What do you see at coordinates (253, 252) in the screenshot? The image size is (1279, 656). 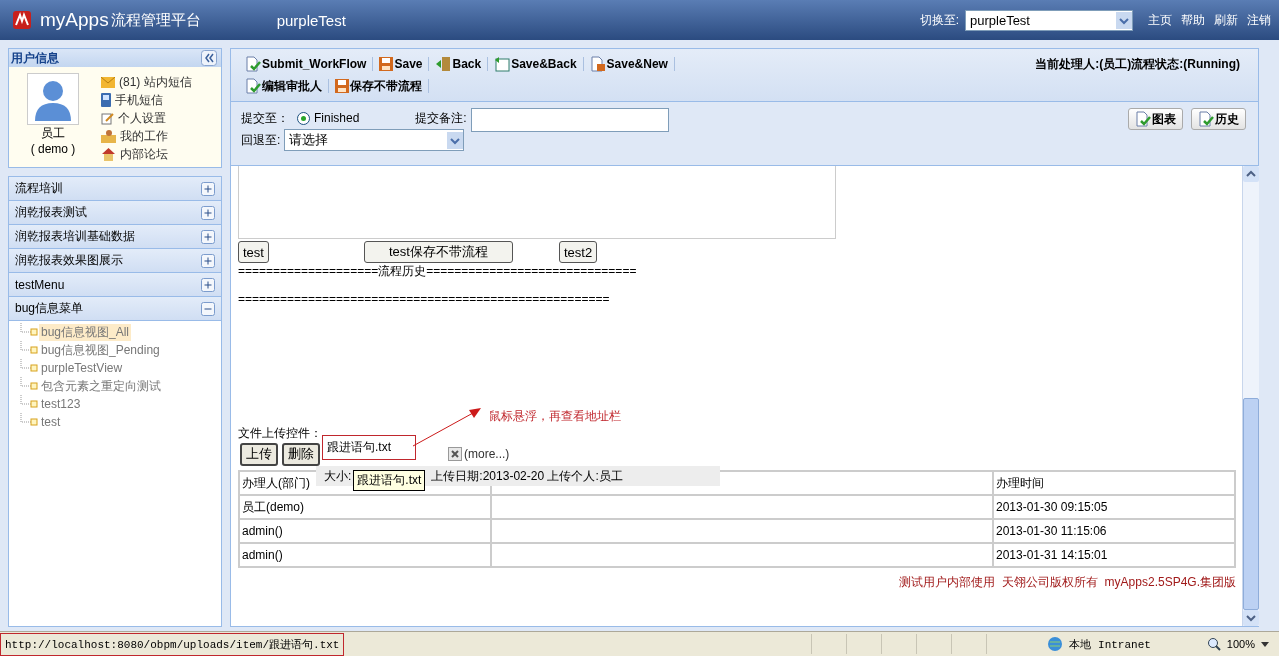 I see `content-button: test` at bounding box center [253, 252].